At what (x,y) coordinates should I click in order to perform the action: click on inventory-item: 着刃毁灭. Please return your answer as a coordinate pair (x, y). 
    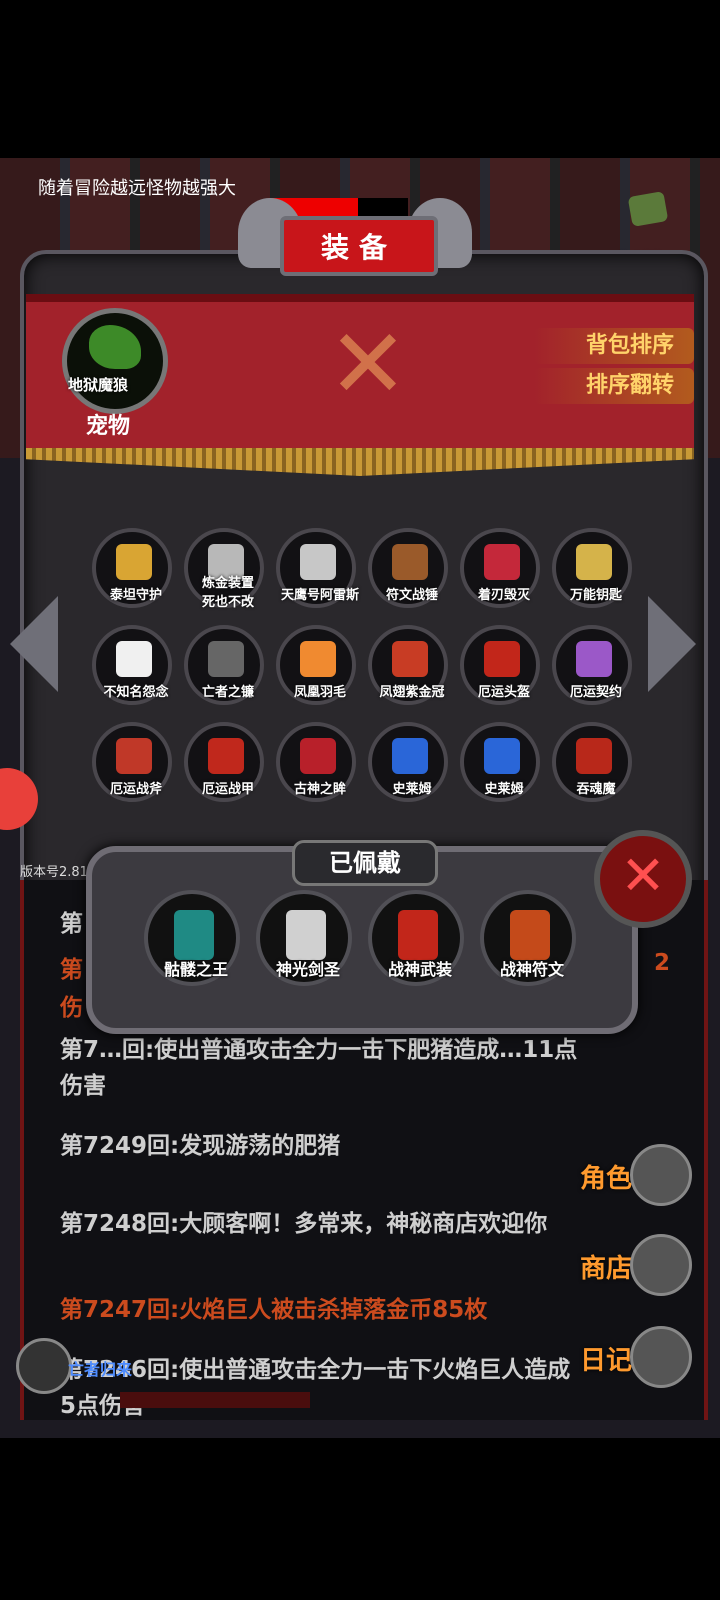
    Looking at the image, I should click on (500, 568).